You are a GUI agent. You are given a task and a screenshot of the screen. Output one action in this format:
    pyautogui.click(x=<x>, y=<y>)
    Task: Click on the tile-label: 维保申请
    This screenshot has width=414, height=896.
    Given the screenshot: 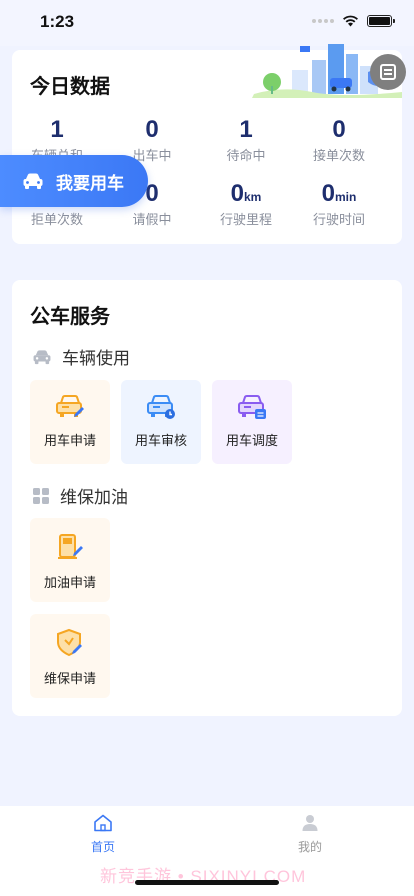 What is the action you would take?
    pyautogui.click(x=69, y=679)
    